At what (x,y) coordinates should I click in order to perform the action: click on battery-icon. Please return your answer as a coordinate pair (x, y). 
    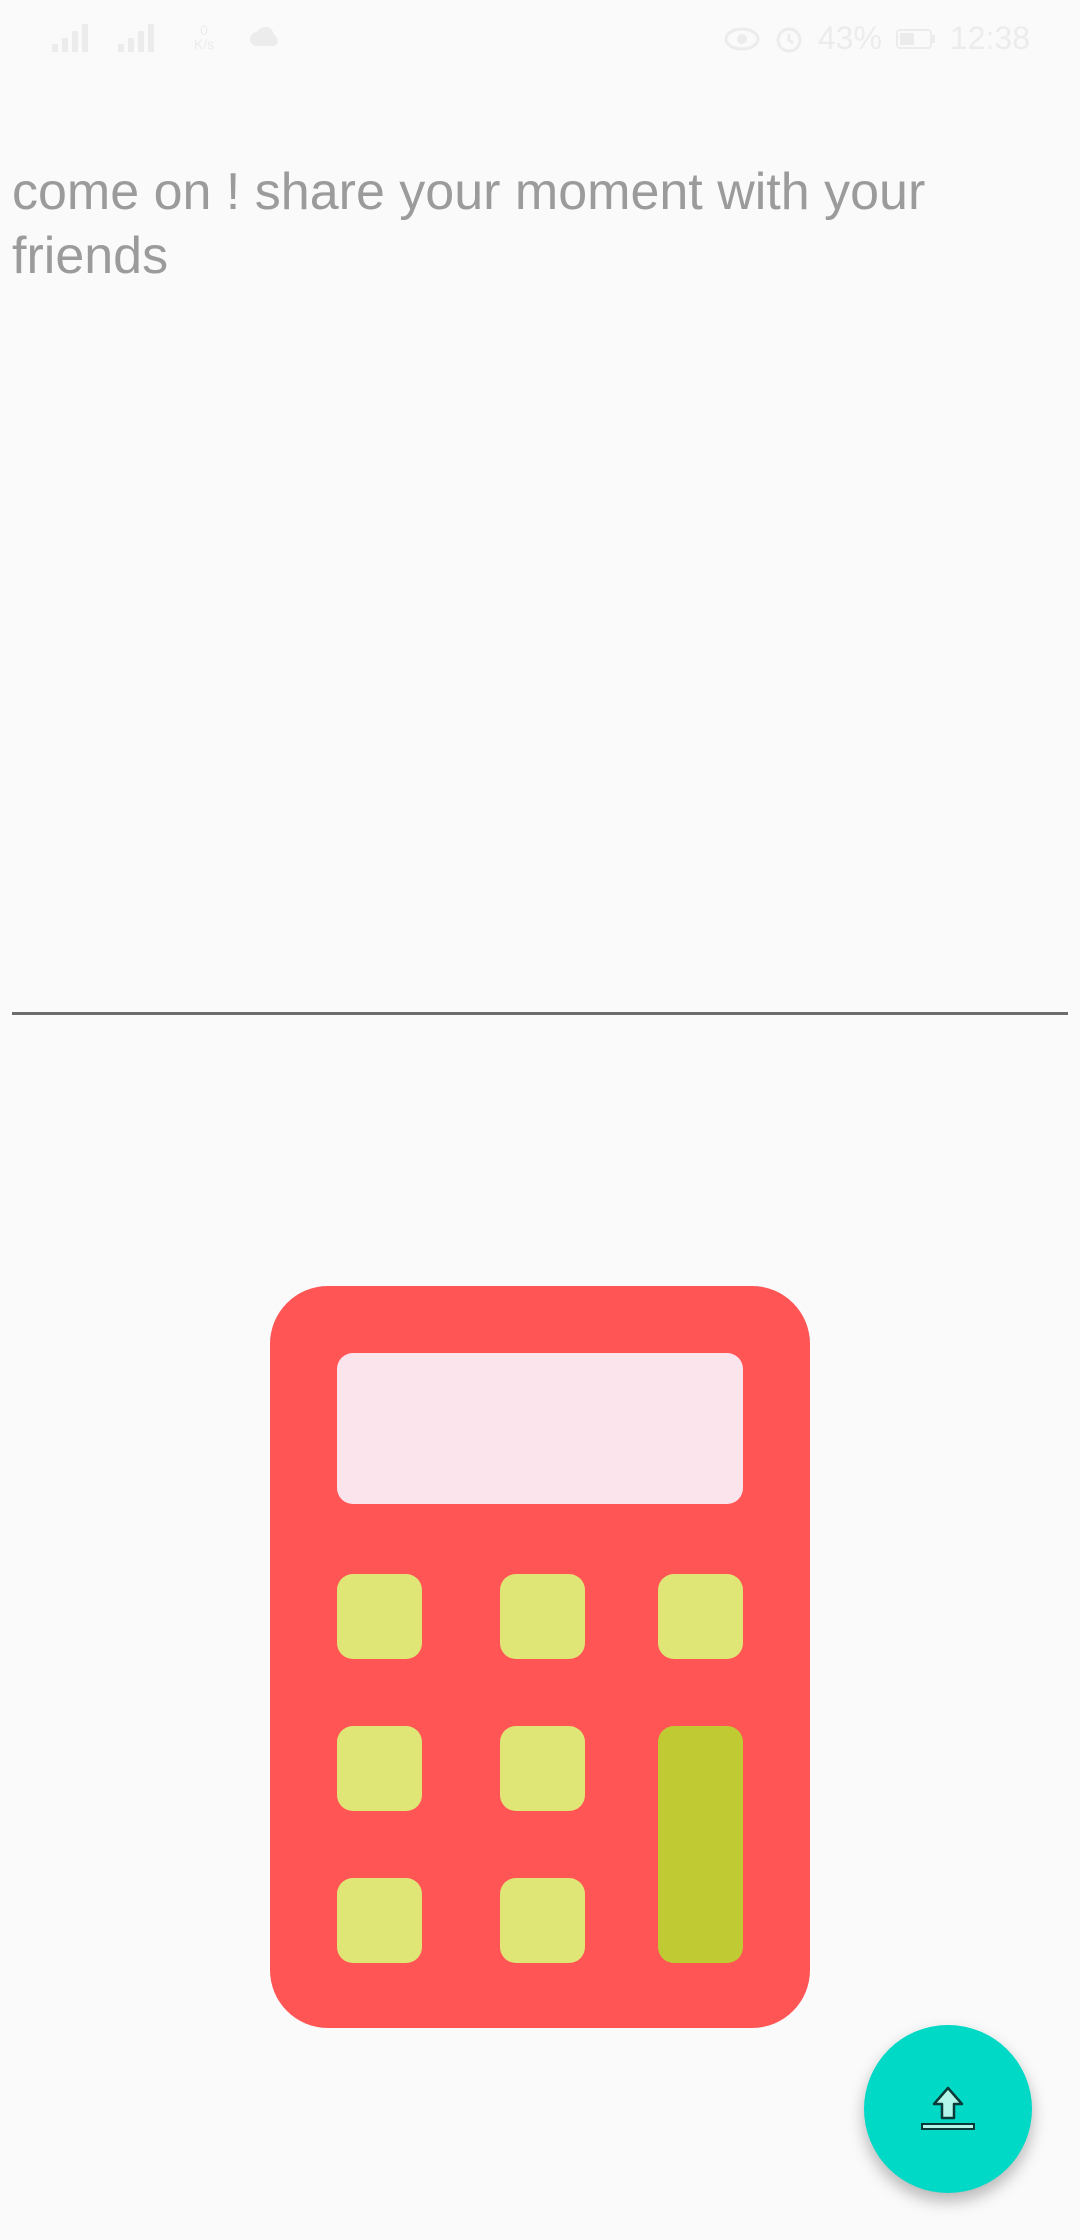
    Looking at the image, I should click on (915, 38).